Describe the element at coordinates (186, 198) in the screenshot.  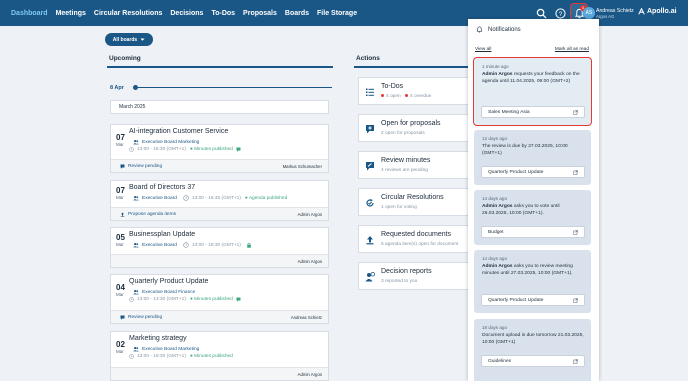
I see `clock-icon` at that location.